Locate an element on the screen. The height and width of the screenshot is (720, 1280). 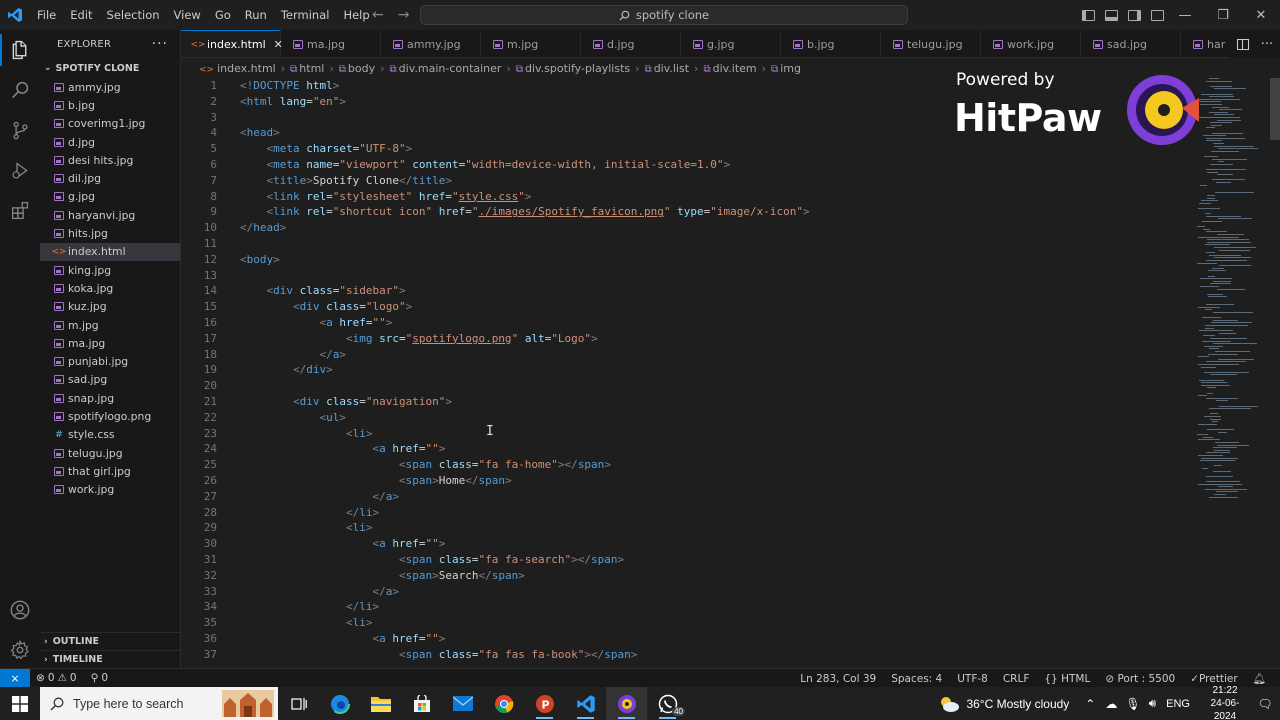
file-item: work.jpg is located at coordinates (110, 490).